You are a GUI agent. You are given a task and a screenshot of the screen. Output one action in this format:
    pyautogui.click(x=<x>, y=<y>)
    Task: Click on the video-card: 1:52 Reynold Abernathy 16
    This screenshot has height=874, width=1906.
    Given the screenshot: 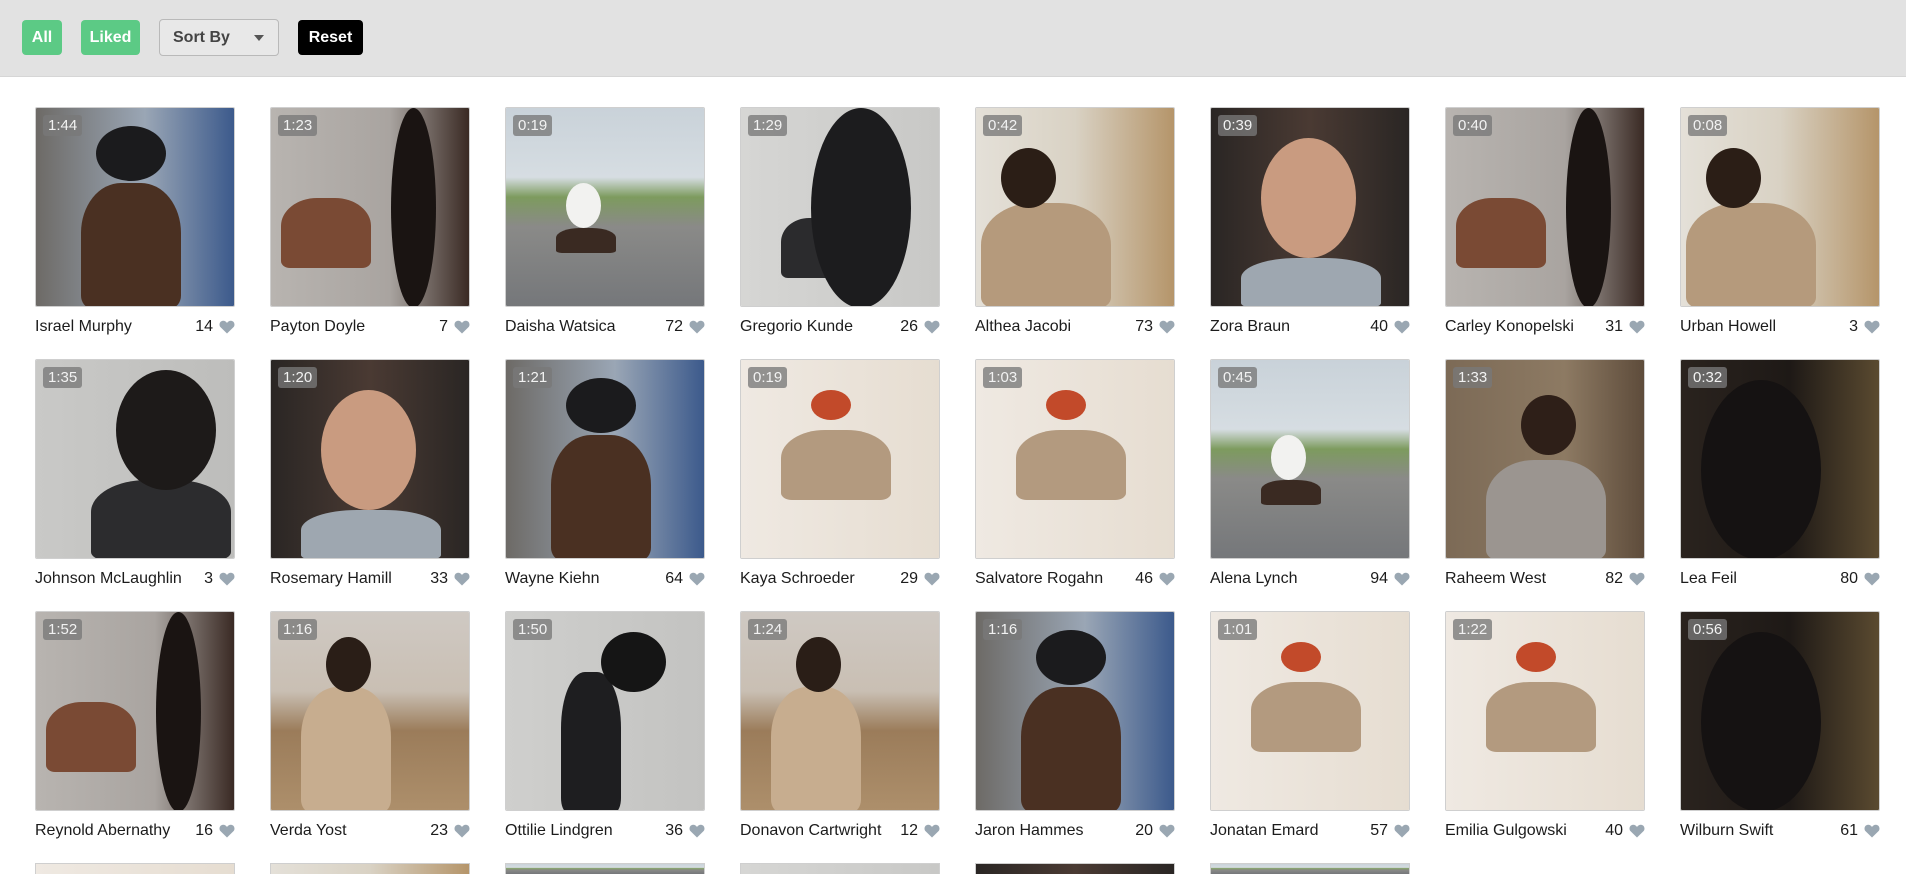 What is the action you would take?
    pyautogui.click(x=135, y=725)
    